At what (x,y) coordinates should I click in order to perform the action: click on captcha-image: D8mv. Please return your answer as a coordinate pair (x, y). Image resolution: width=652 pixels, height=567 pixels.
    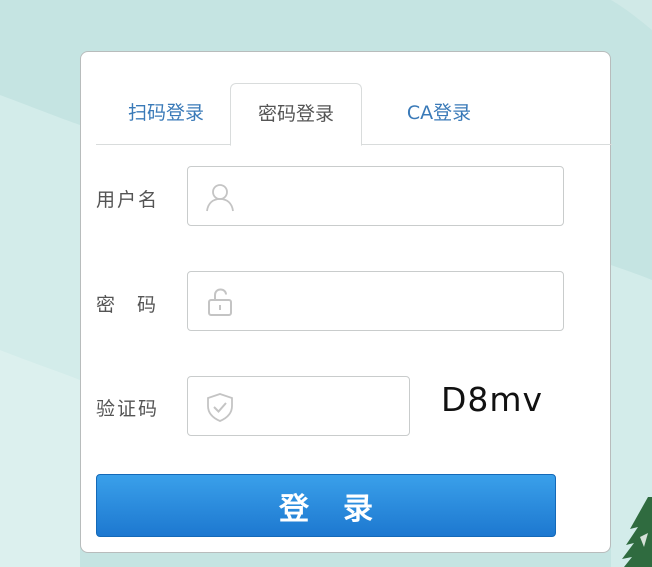
    Looking at the image, I should click on (496, 400).